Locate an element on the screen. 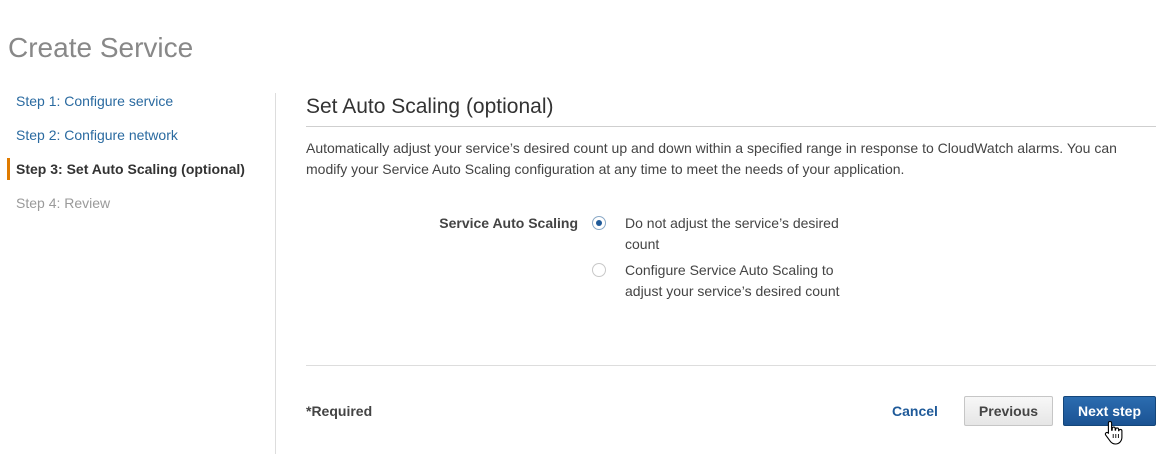 The width and height of the screenshot is (1175, 454). sidebar-divider is located at coordinates (275, 273).